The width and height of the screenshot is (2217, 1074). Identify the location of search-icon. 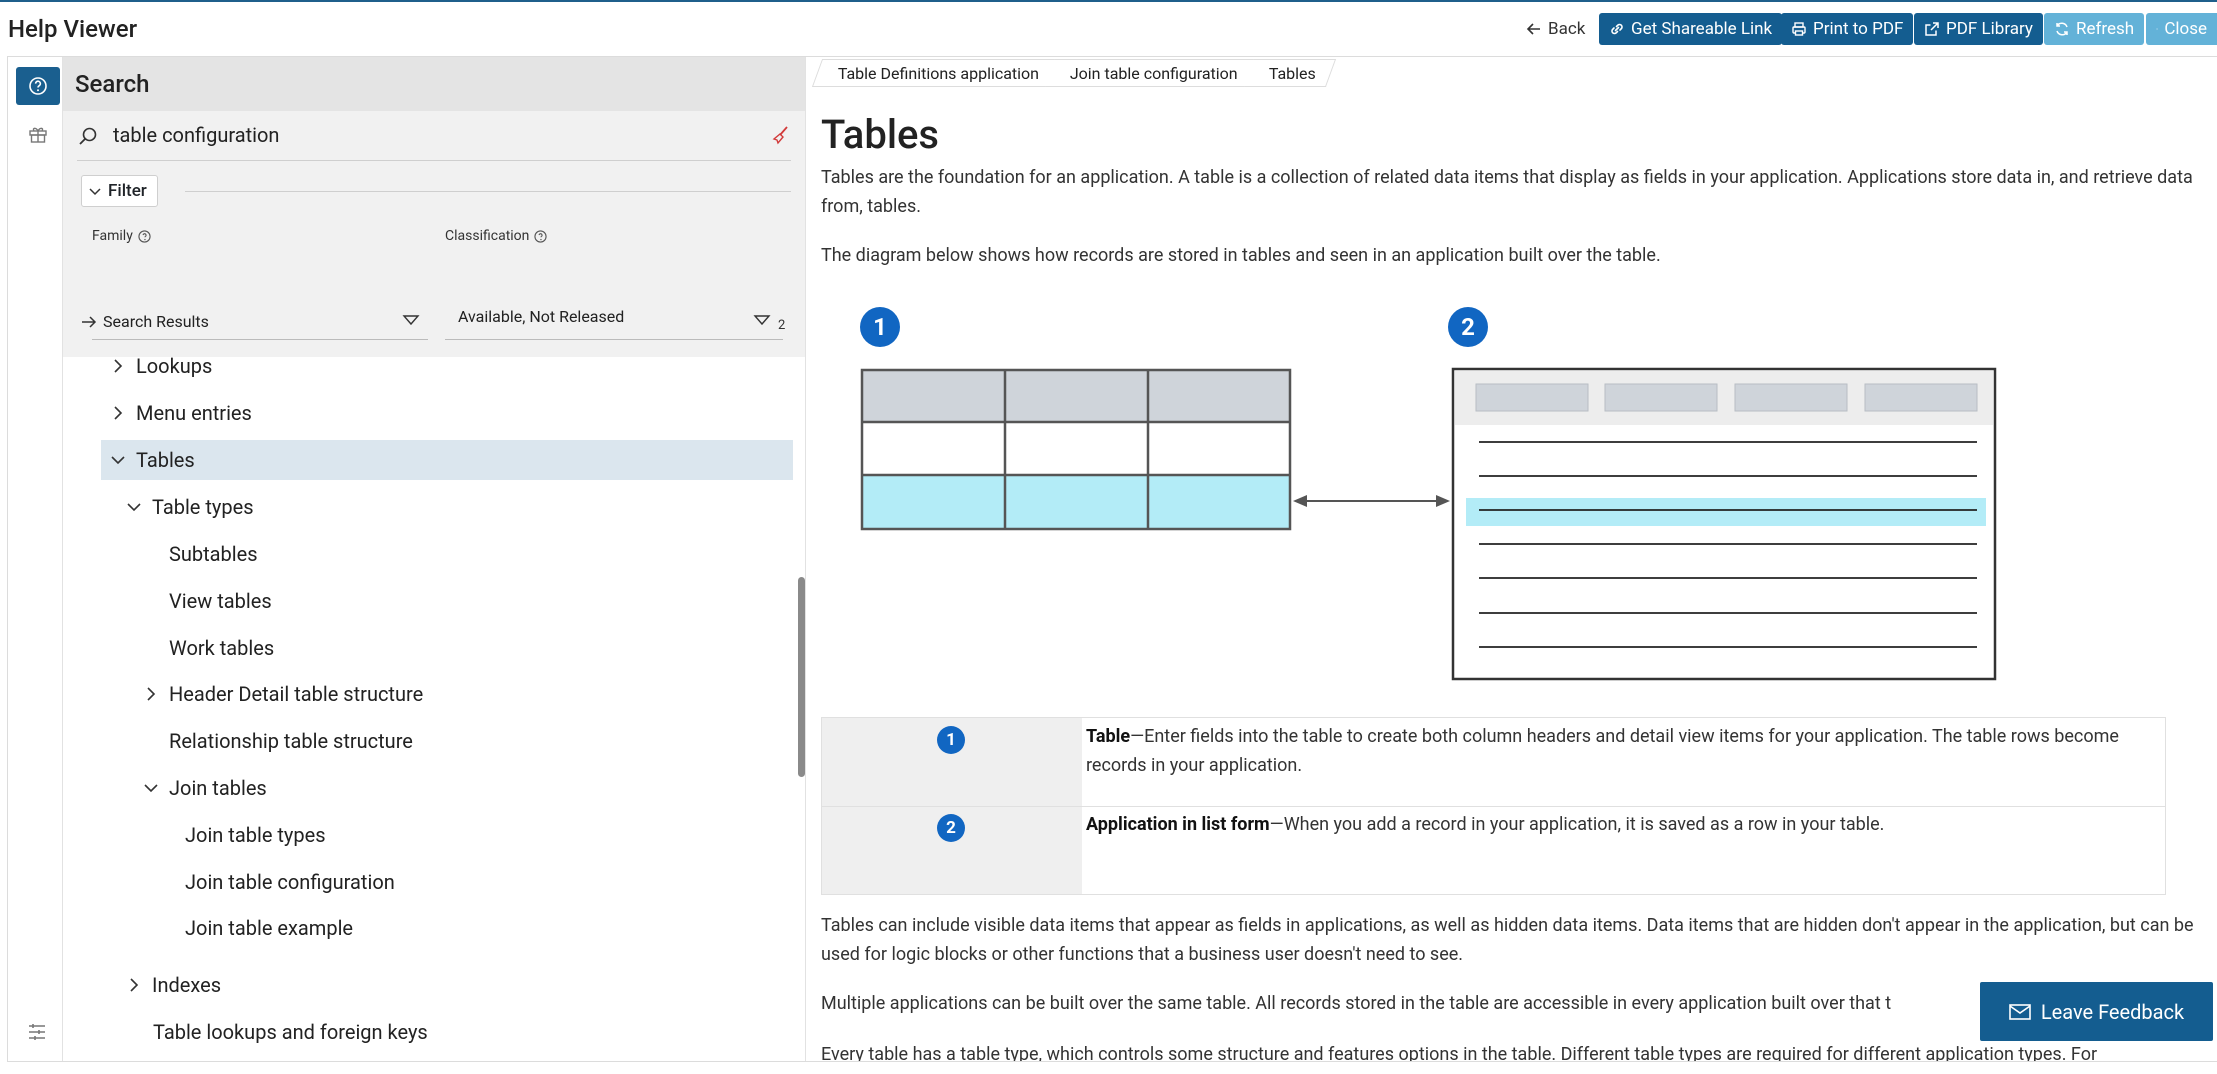
(88, 136).